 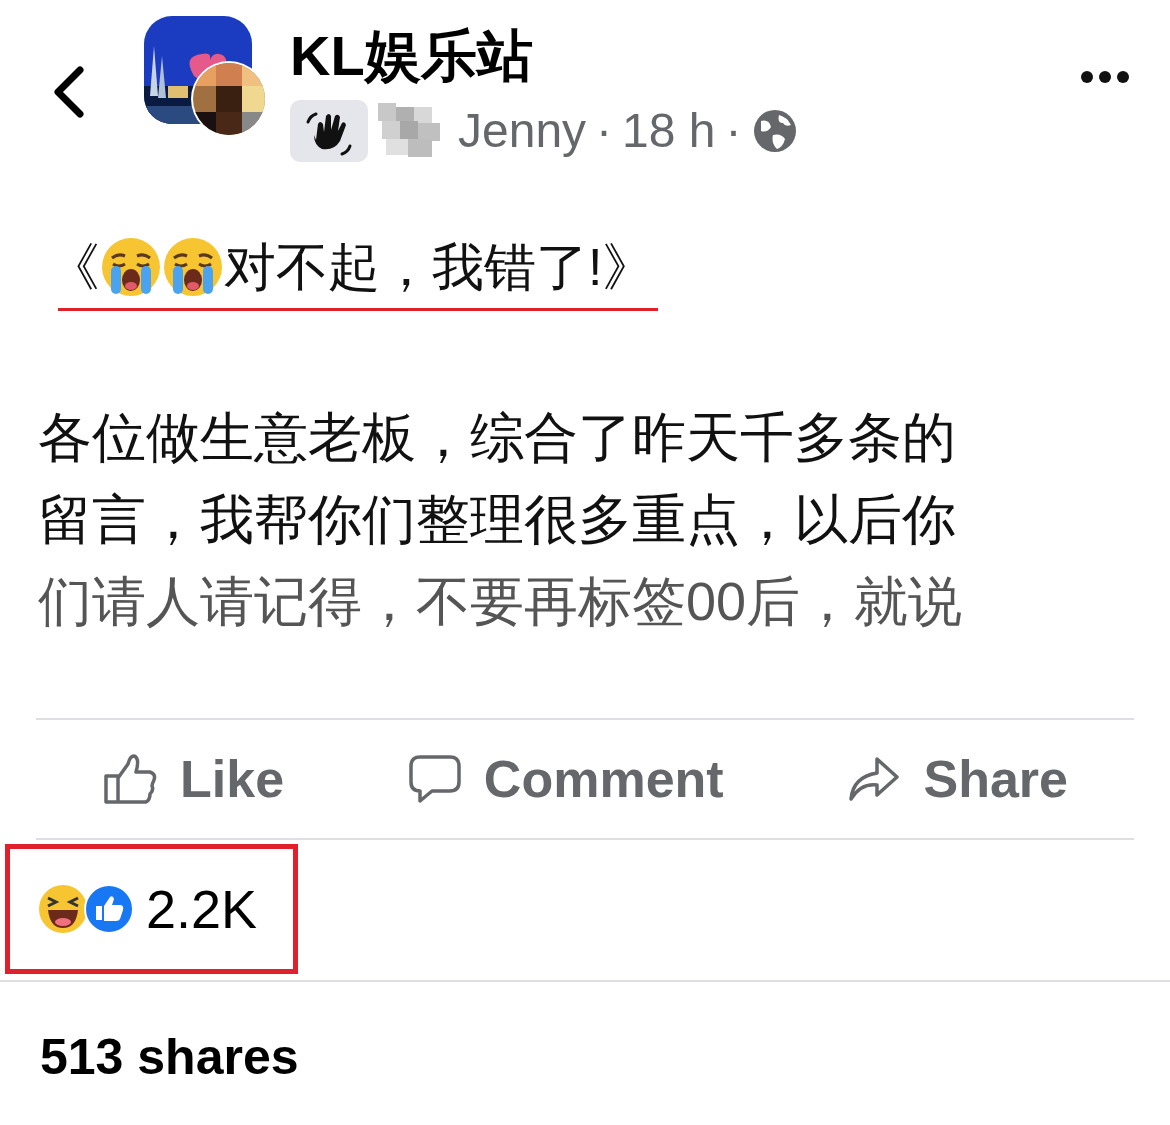 What do you see at coordinates (585, 1038) in the screenshot?
I see `share-count: 513 shares` at bounding box center [585, 1038].